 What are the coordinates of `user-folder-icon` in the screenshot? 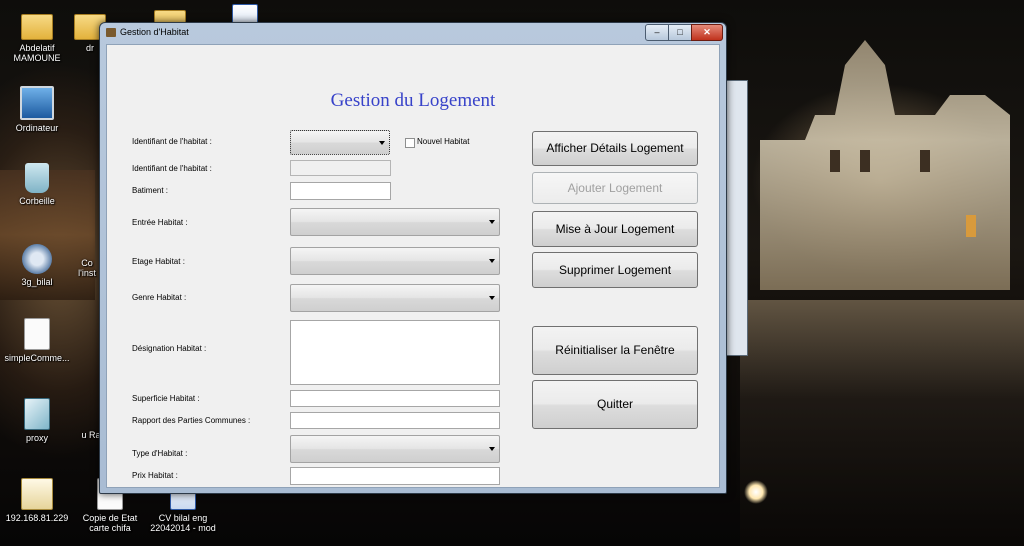 It's located at (37, 27).